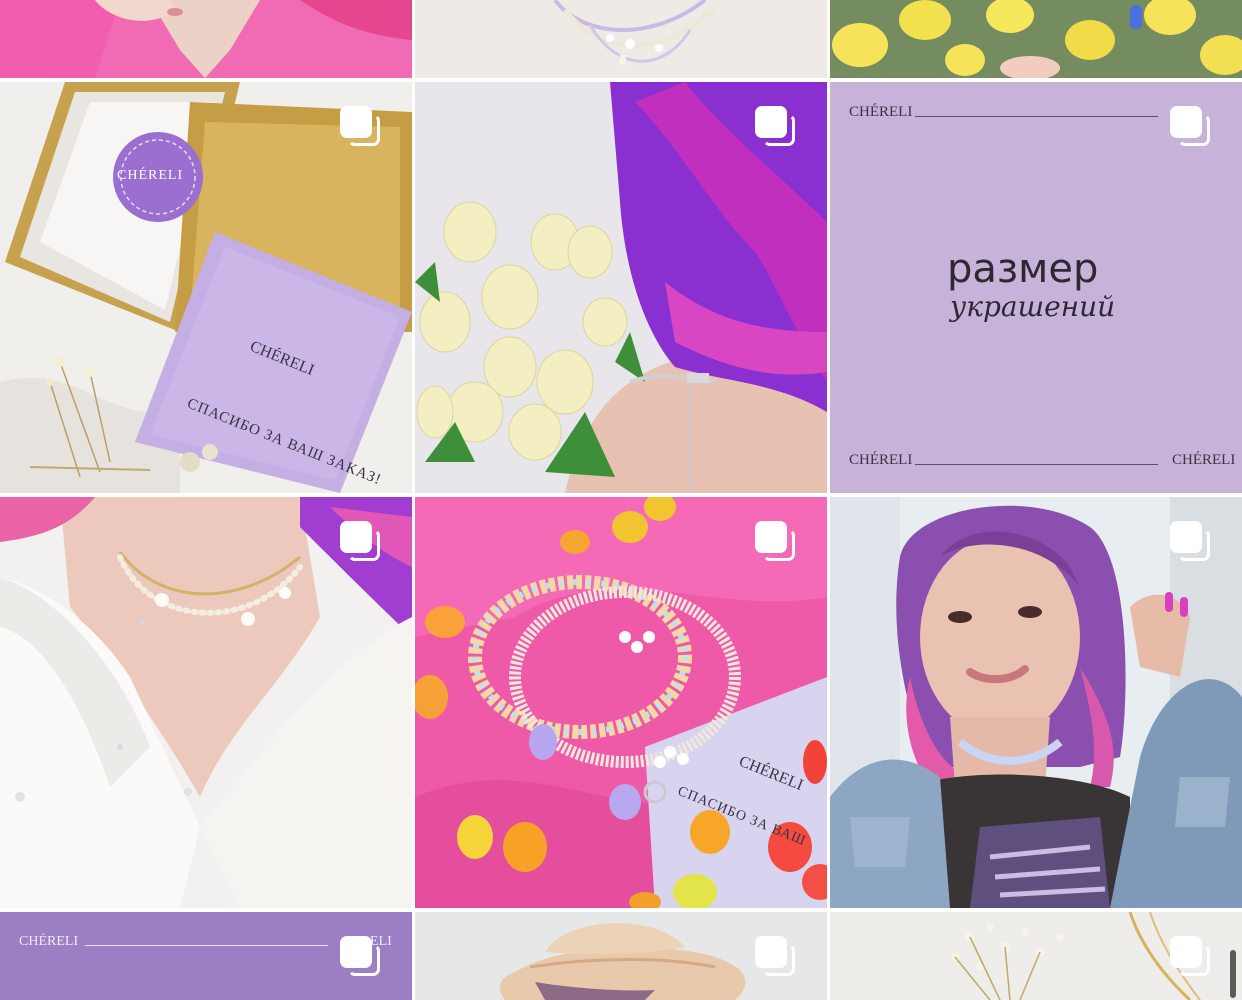  Describe the element at coordinates (621, 956) in the screenshot. I see `post-beige-hat` at that location.